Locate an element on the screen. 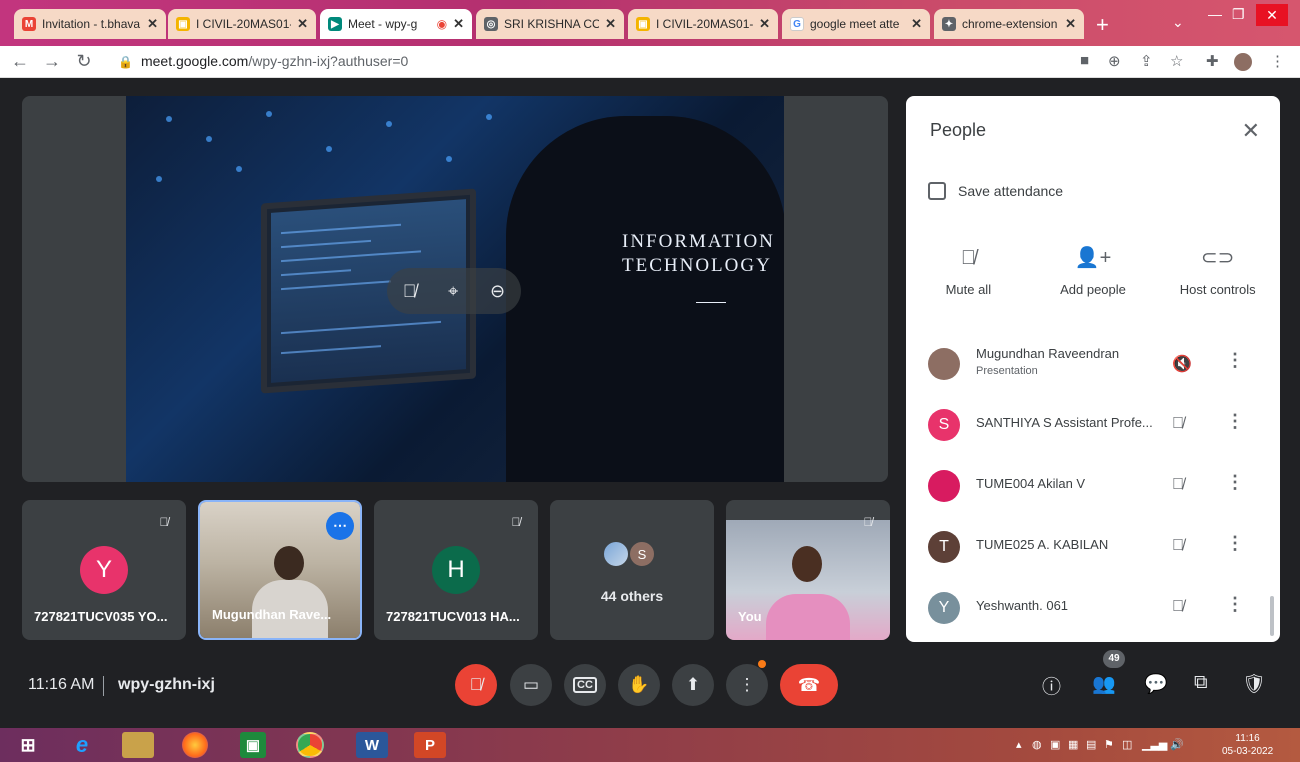 The width and height of the screenshot is (1300, 762). reload-icon: ↻ is located at coordinates (84, 61).